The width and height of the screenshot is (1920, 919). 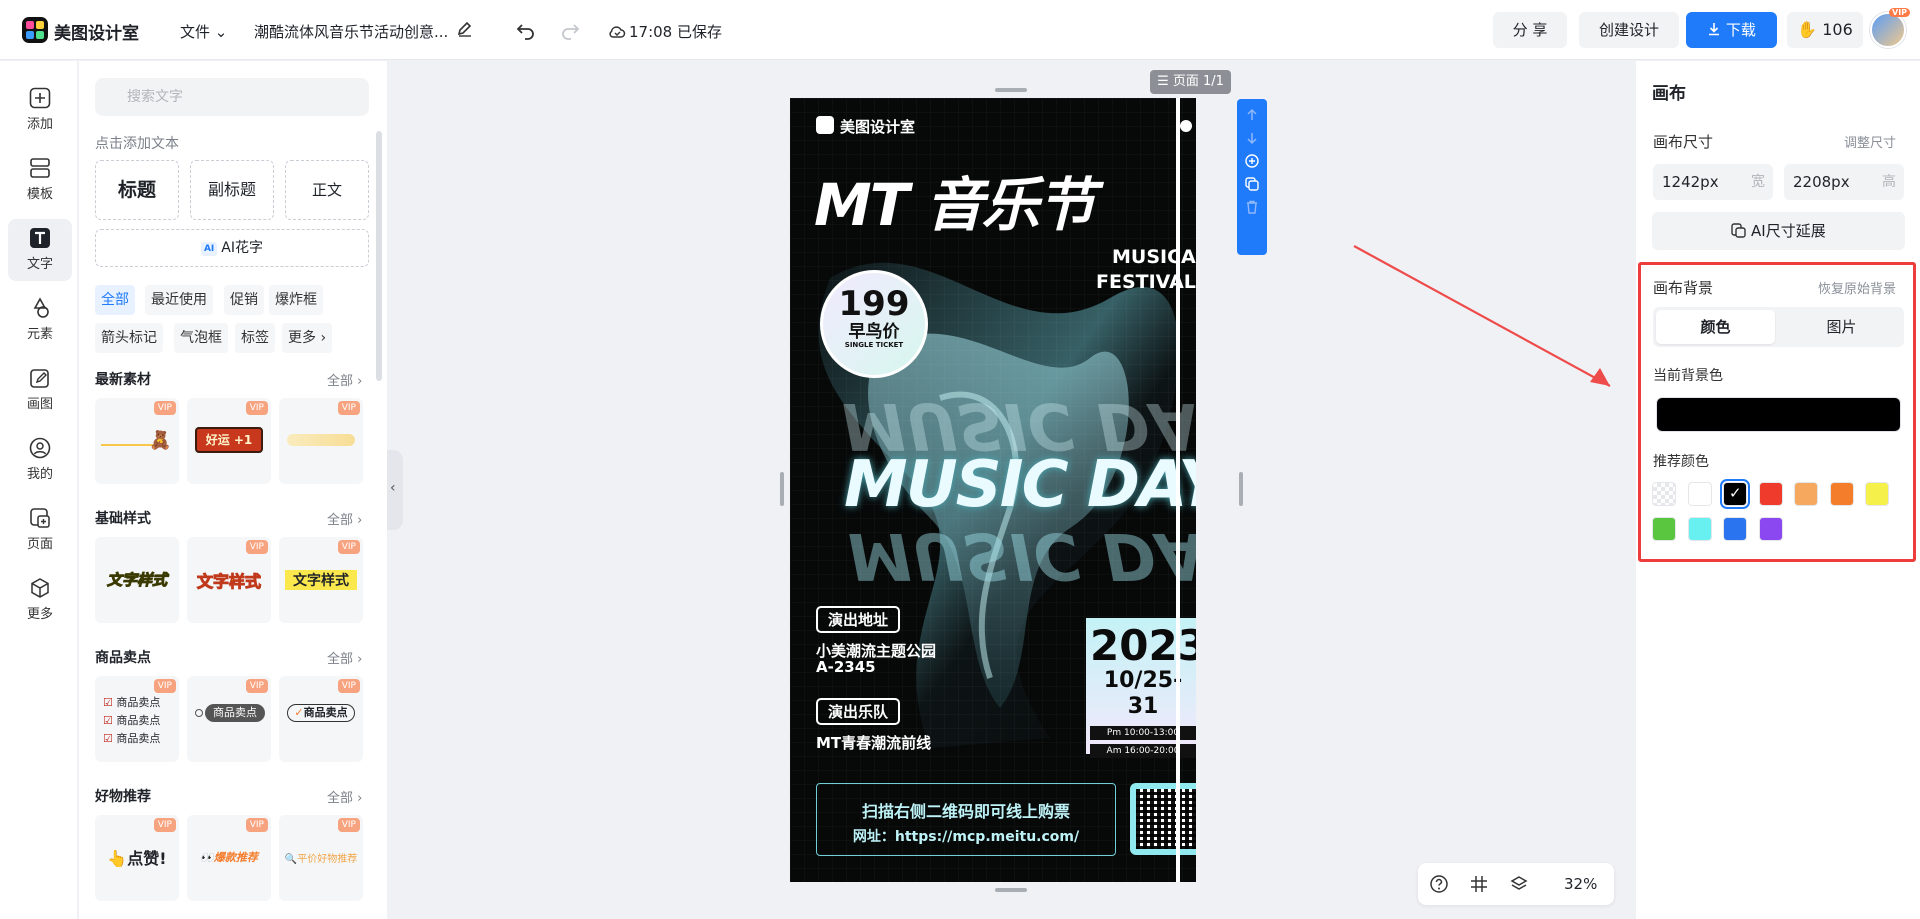 What do you see at coordinates (1888, 30) in the screenshot?
I see `avatar` at bounding box center [1888, 30].